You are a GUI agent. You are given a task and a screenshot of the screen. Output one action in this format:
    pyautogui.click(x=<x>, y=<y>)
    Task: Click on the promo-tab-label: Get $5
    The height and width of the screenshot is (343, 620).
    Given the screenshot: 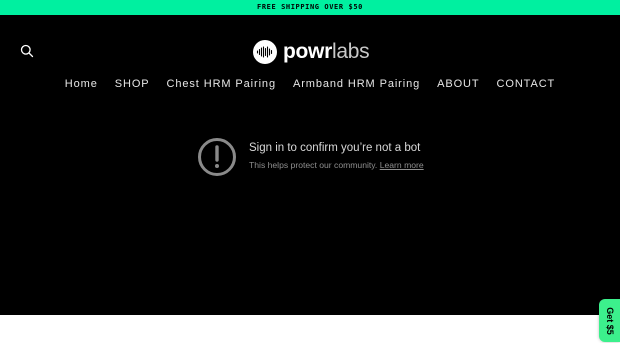 What is the action you would take?
    pyautogui.click(x=609, y=320)
    